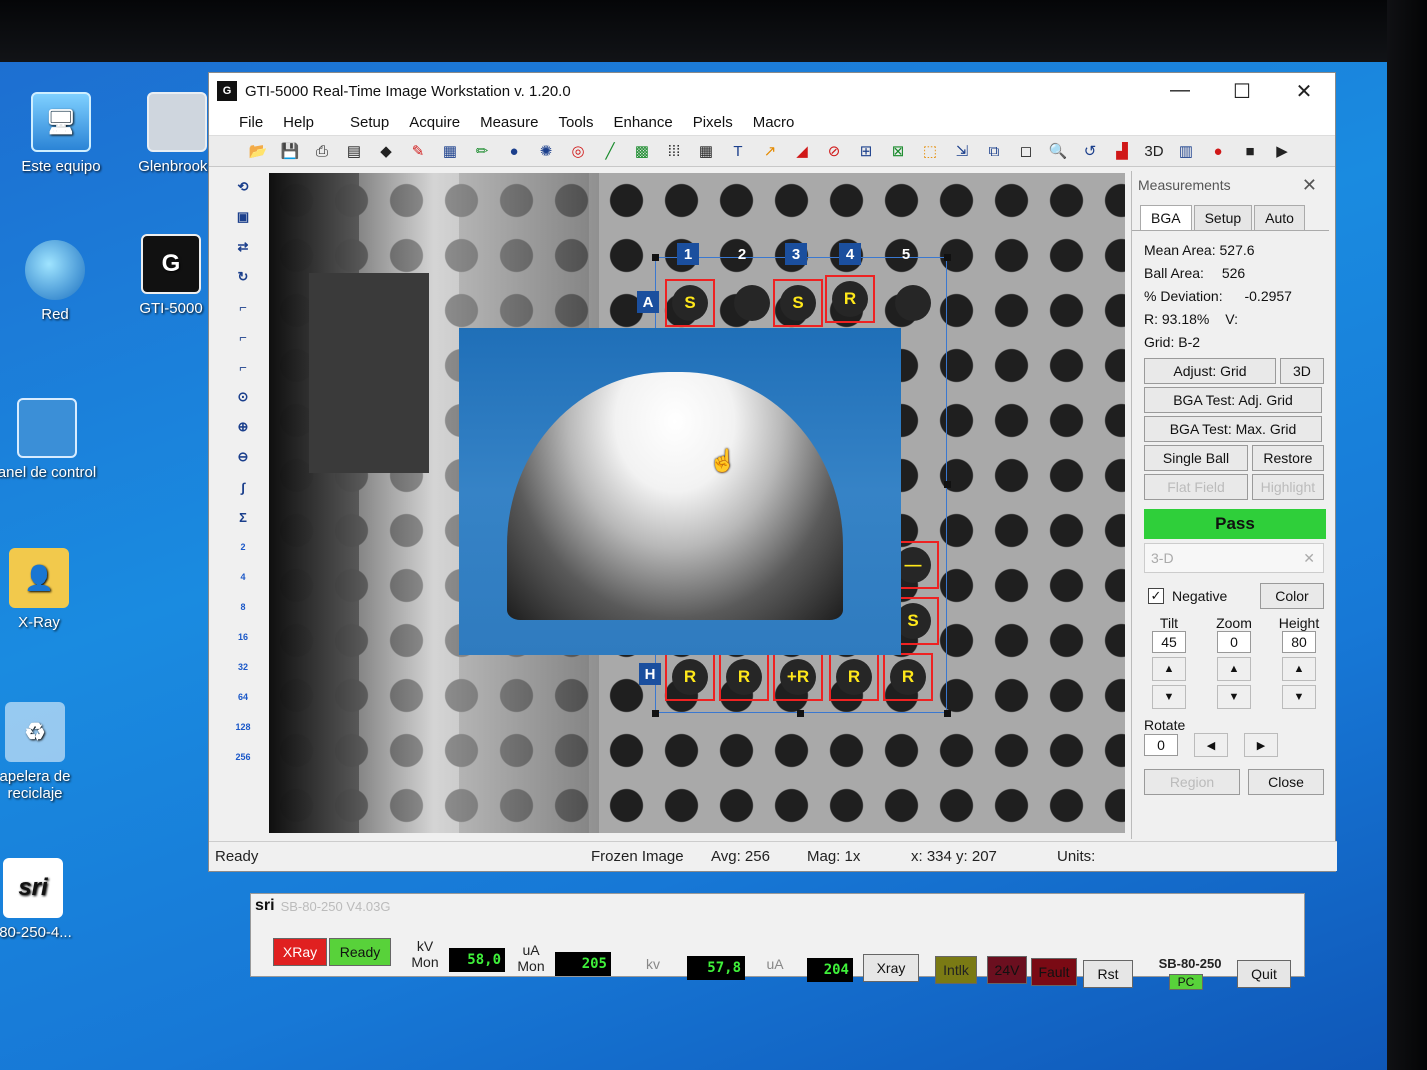 The image size is (1427, 1070). What do you see at coordinates (1264, 974) in the screenshot?
I see `quit-button: Quit` at bounding box center [1264, 974].